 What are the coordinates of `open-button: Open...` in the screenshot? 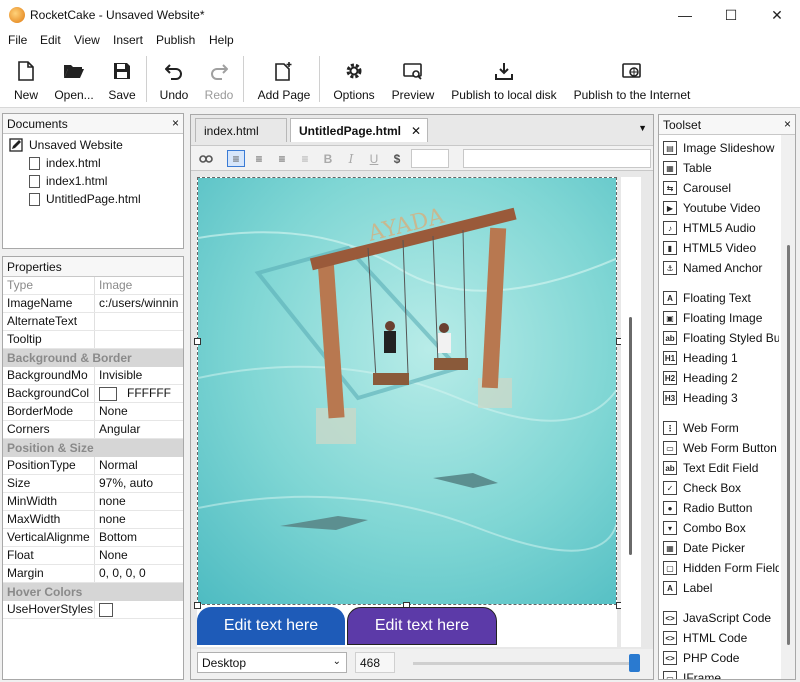 It's located at (74, 78).